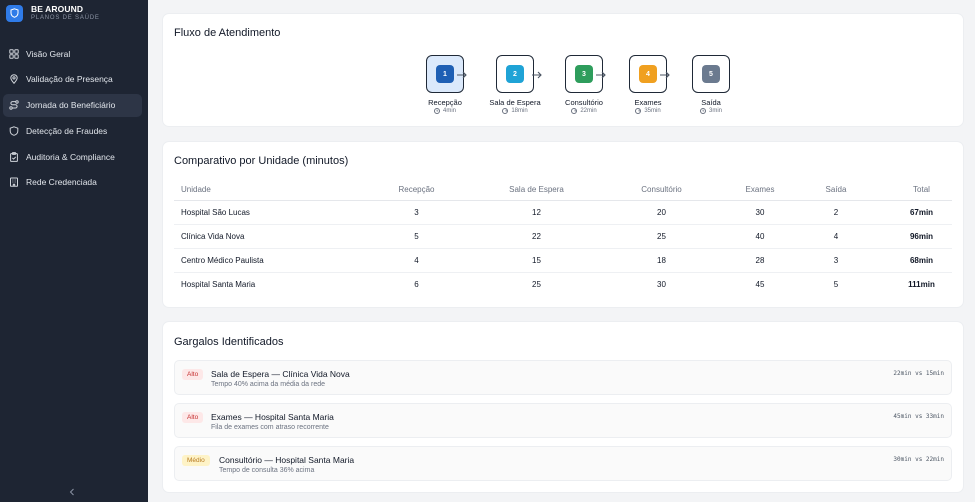 The width and height of the screenshot is (975, 502). I want to click on column-header: Recepção, so click(416, 190).